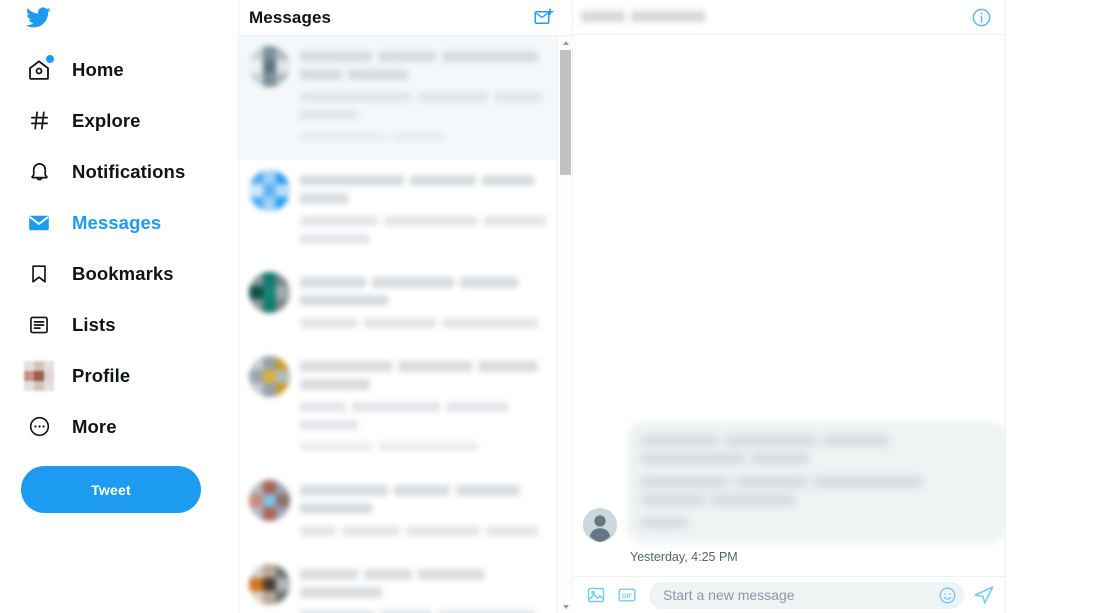 This screenshot has height=613, width=1098. What do you see at coordinates (123, 273) in the screenshot?
I see `sidebar-item-label: Bookmarks` at bounding box center [123, 273].